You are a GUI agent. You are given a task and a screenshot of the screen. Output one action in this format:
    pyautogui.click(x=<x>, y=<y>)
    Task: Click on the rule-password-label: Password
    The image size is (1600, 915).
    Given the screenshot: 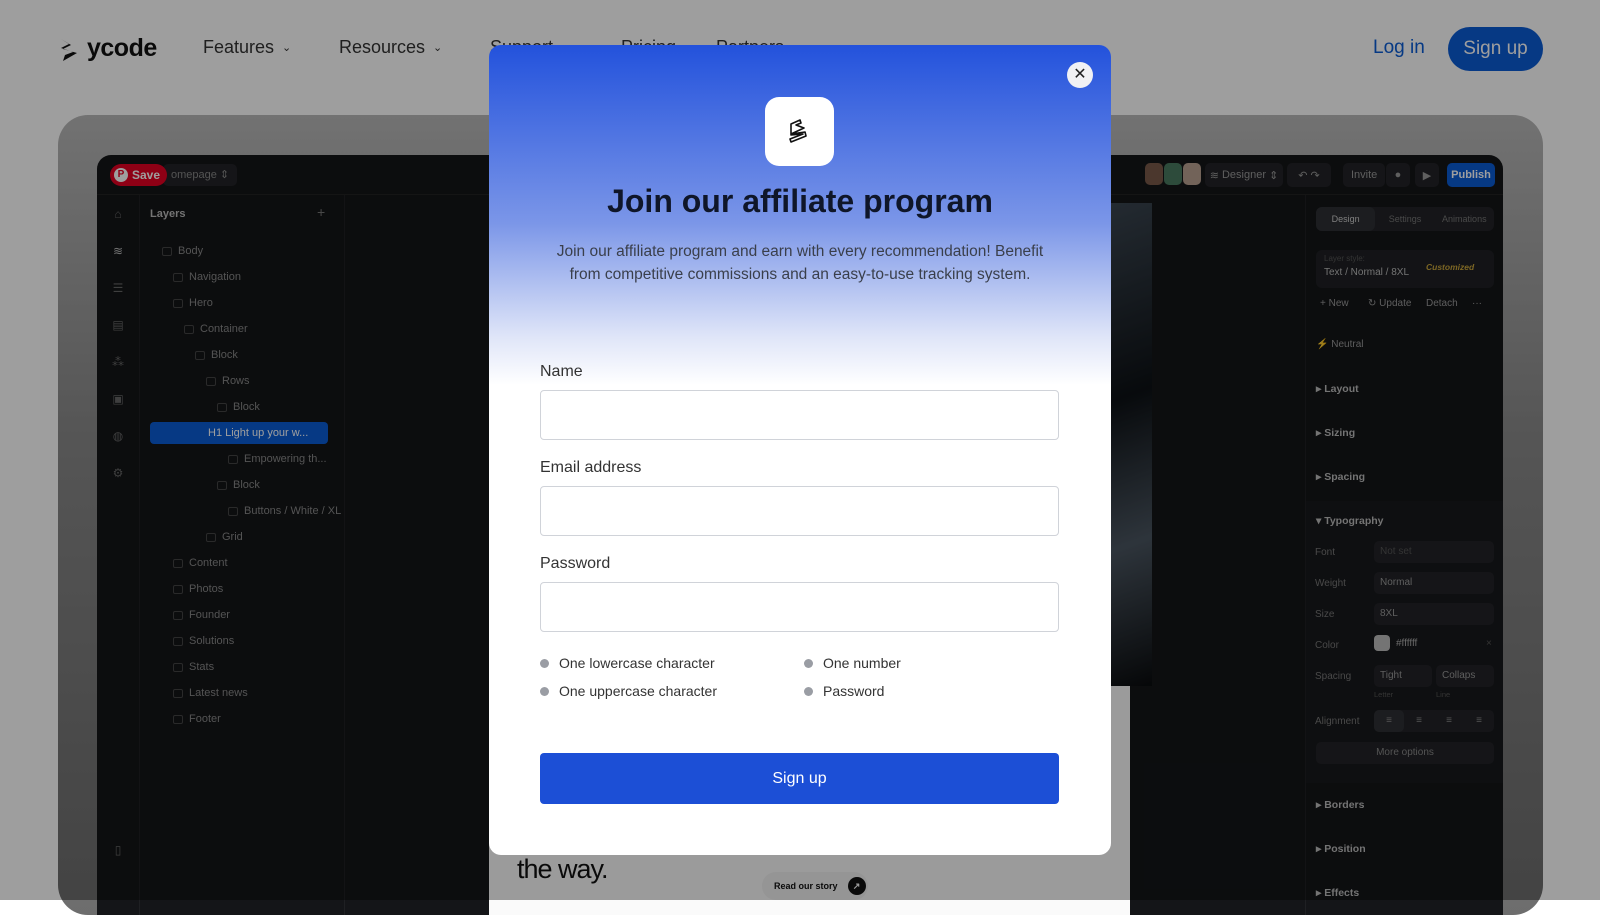 What is the action you would take?
    pyautogui.click(x=854, y=691)
    